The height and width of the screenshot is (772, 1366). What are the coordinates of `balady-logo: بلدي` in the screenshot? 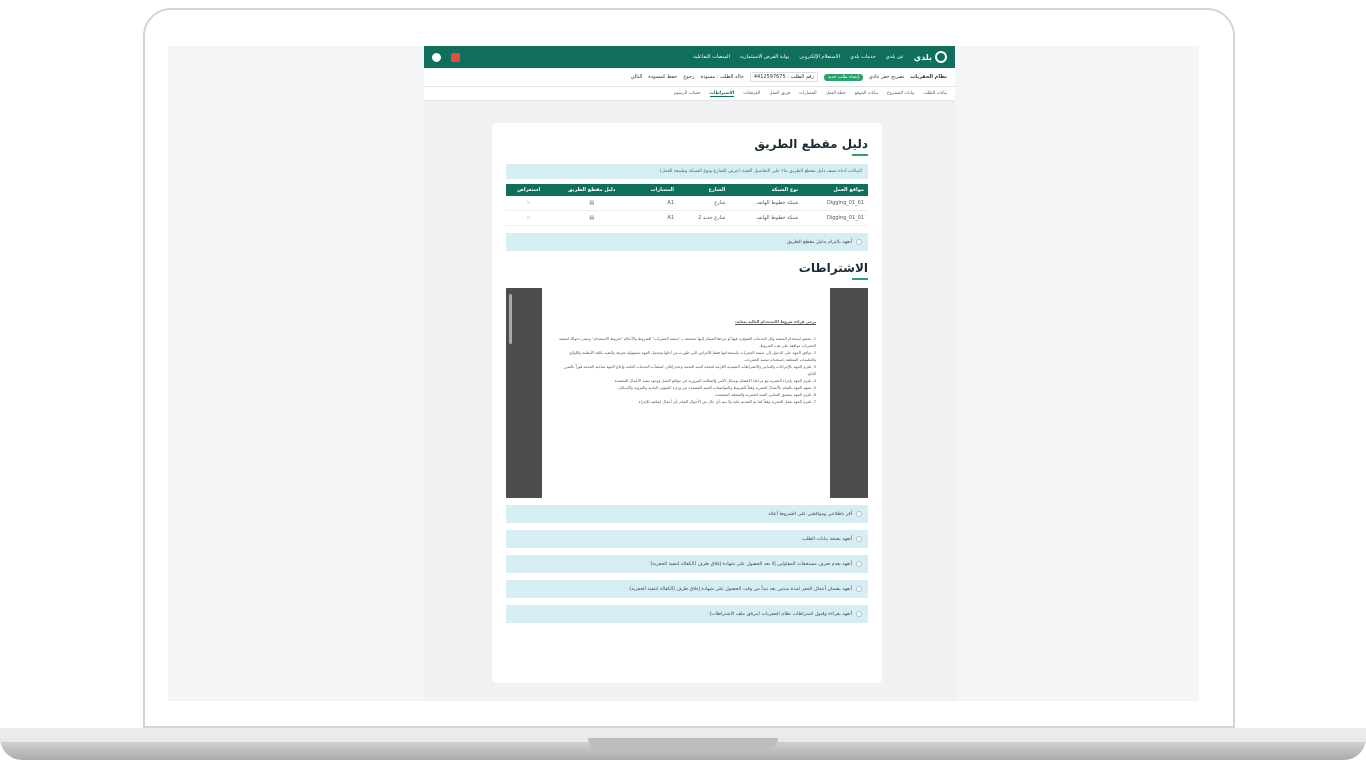 It's located at (930, 57).